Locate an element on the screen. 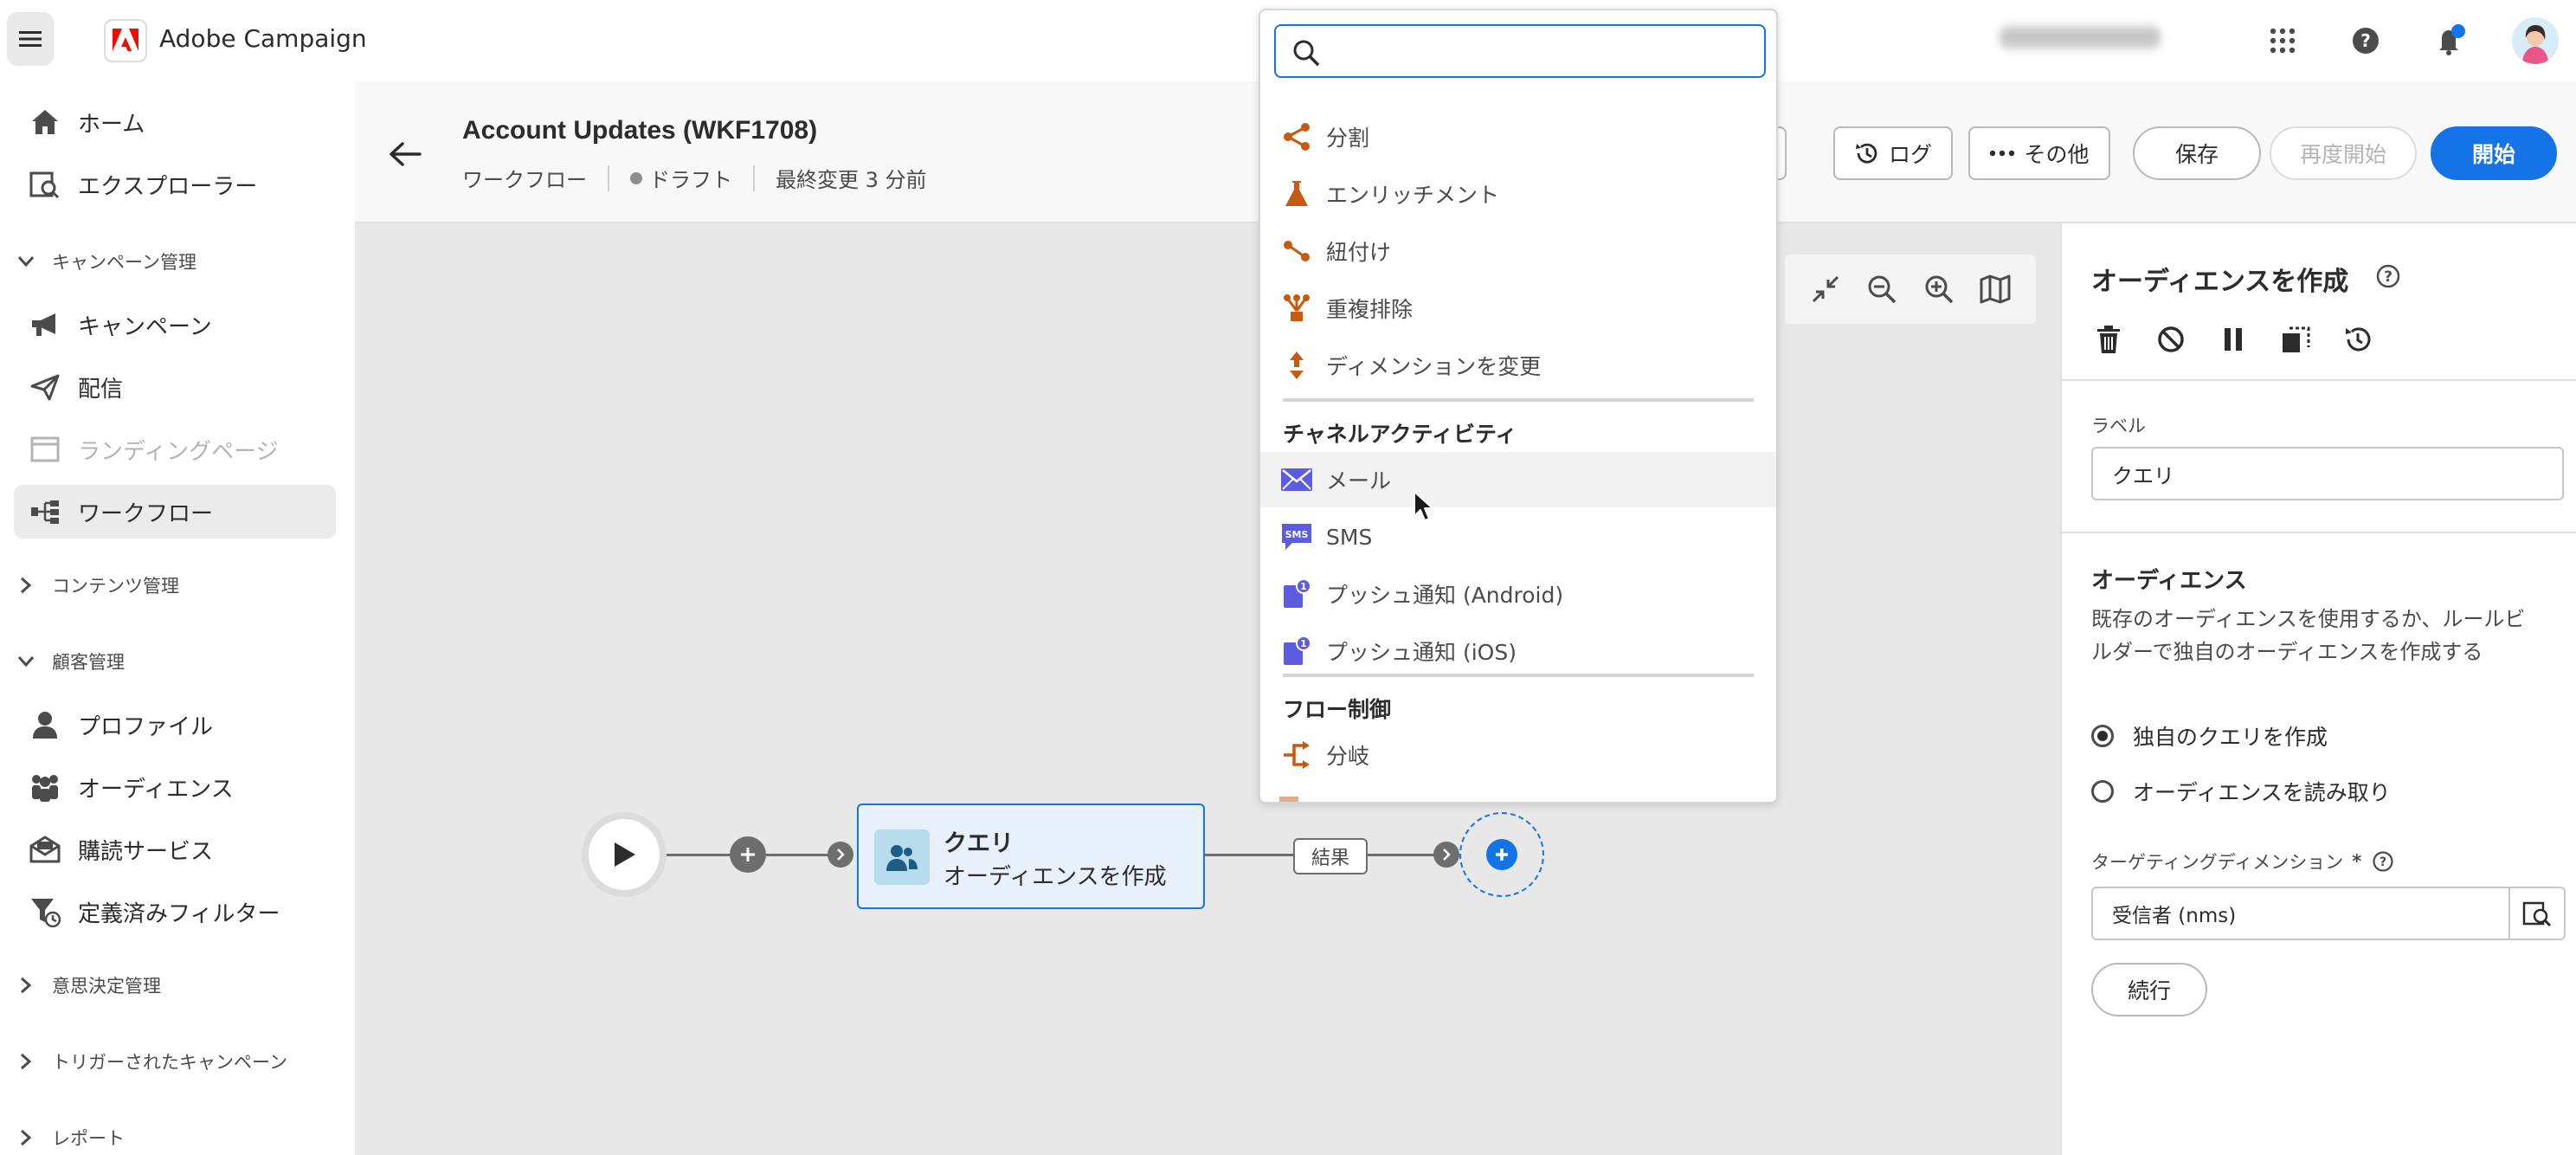 This screenshot has width=2576, height=1155. sidebar-item-workflows: ワークフロー is located at coordinates (175, 512).